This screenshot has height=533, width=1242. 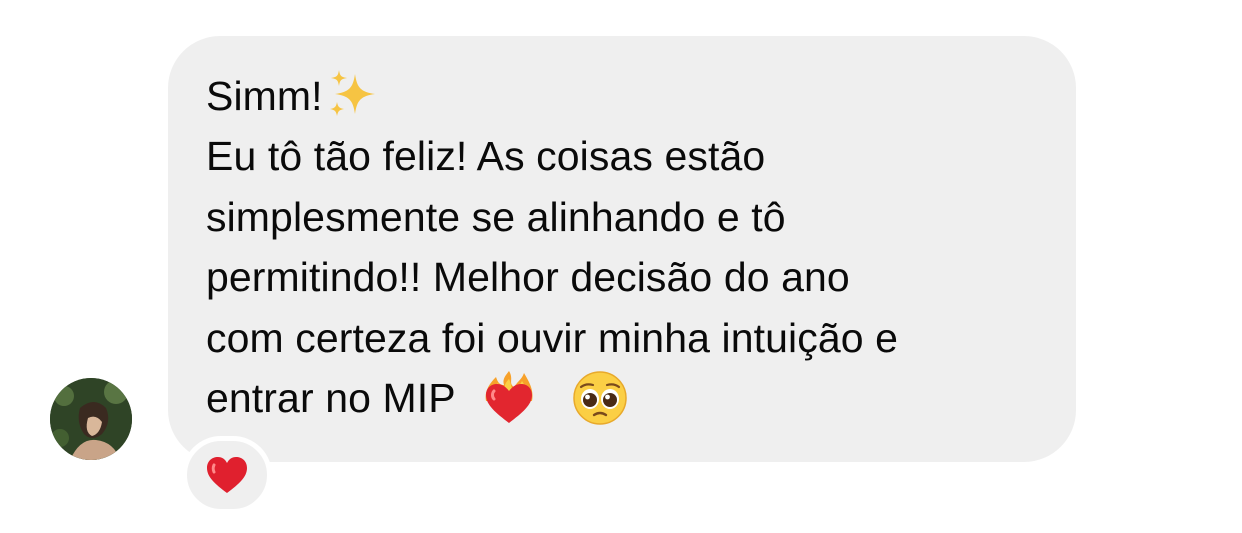 I want to click on avatar-photo, so click(x=91, y=419).